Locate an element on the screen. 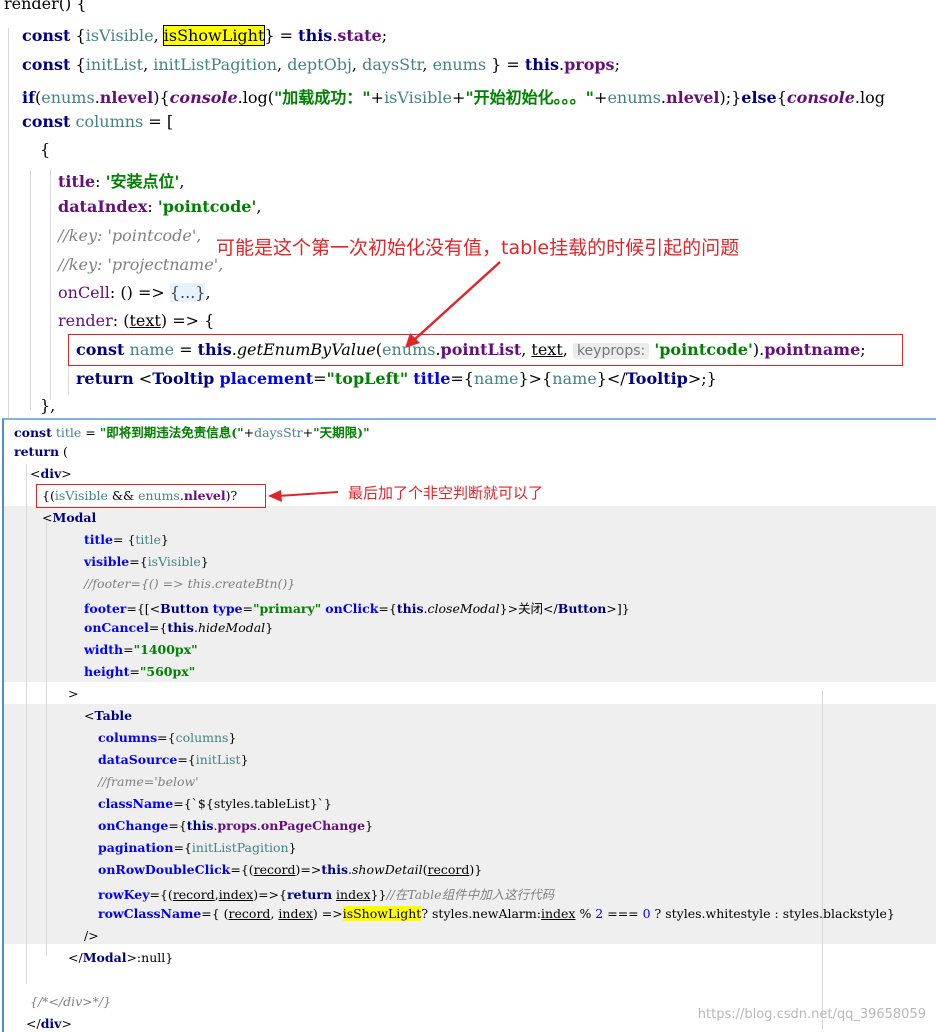  watermark: https://blog.csdn.net/qq_39658059 is located at coordinates (811, 1014).